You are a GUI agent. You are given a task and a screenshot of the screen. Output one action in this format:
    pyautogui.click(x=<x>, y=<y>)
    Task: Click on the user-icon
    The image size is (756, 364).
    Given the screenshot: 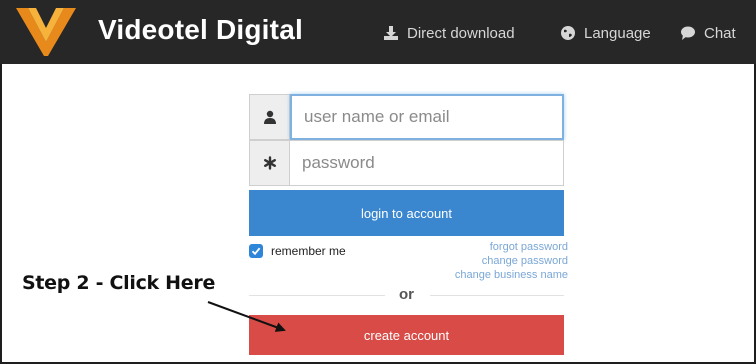 What is the action you would take?
    pyautogui.click(x=269, y=117)
    